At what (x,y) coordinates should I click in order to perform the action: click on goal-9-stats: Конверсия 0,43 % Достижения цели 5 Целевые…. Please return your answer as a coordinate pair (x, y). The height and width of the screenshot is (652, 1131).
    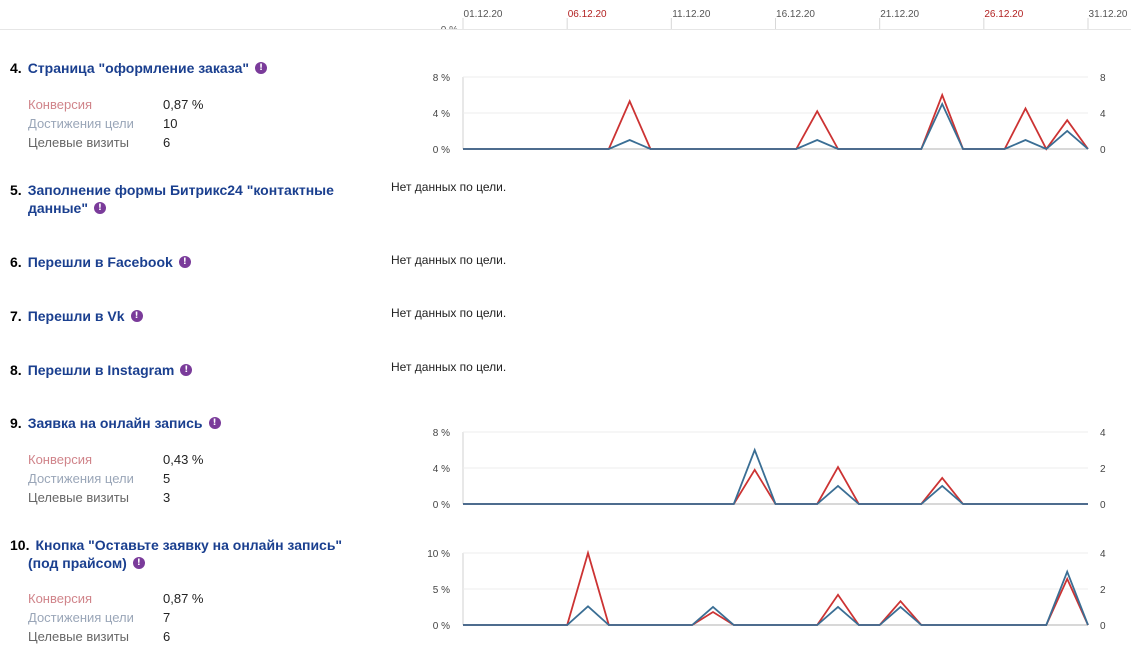
    Looking at the image, I should click on (128, 478).